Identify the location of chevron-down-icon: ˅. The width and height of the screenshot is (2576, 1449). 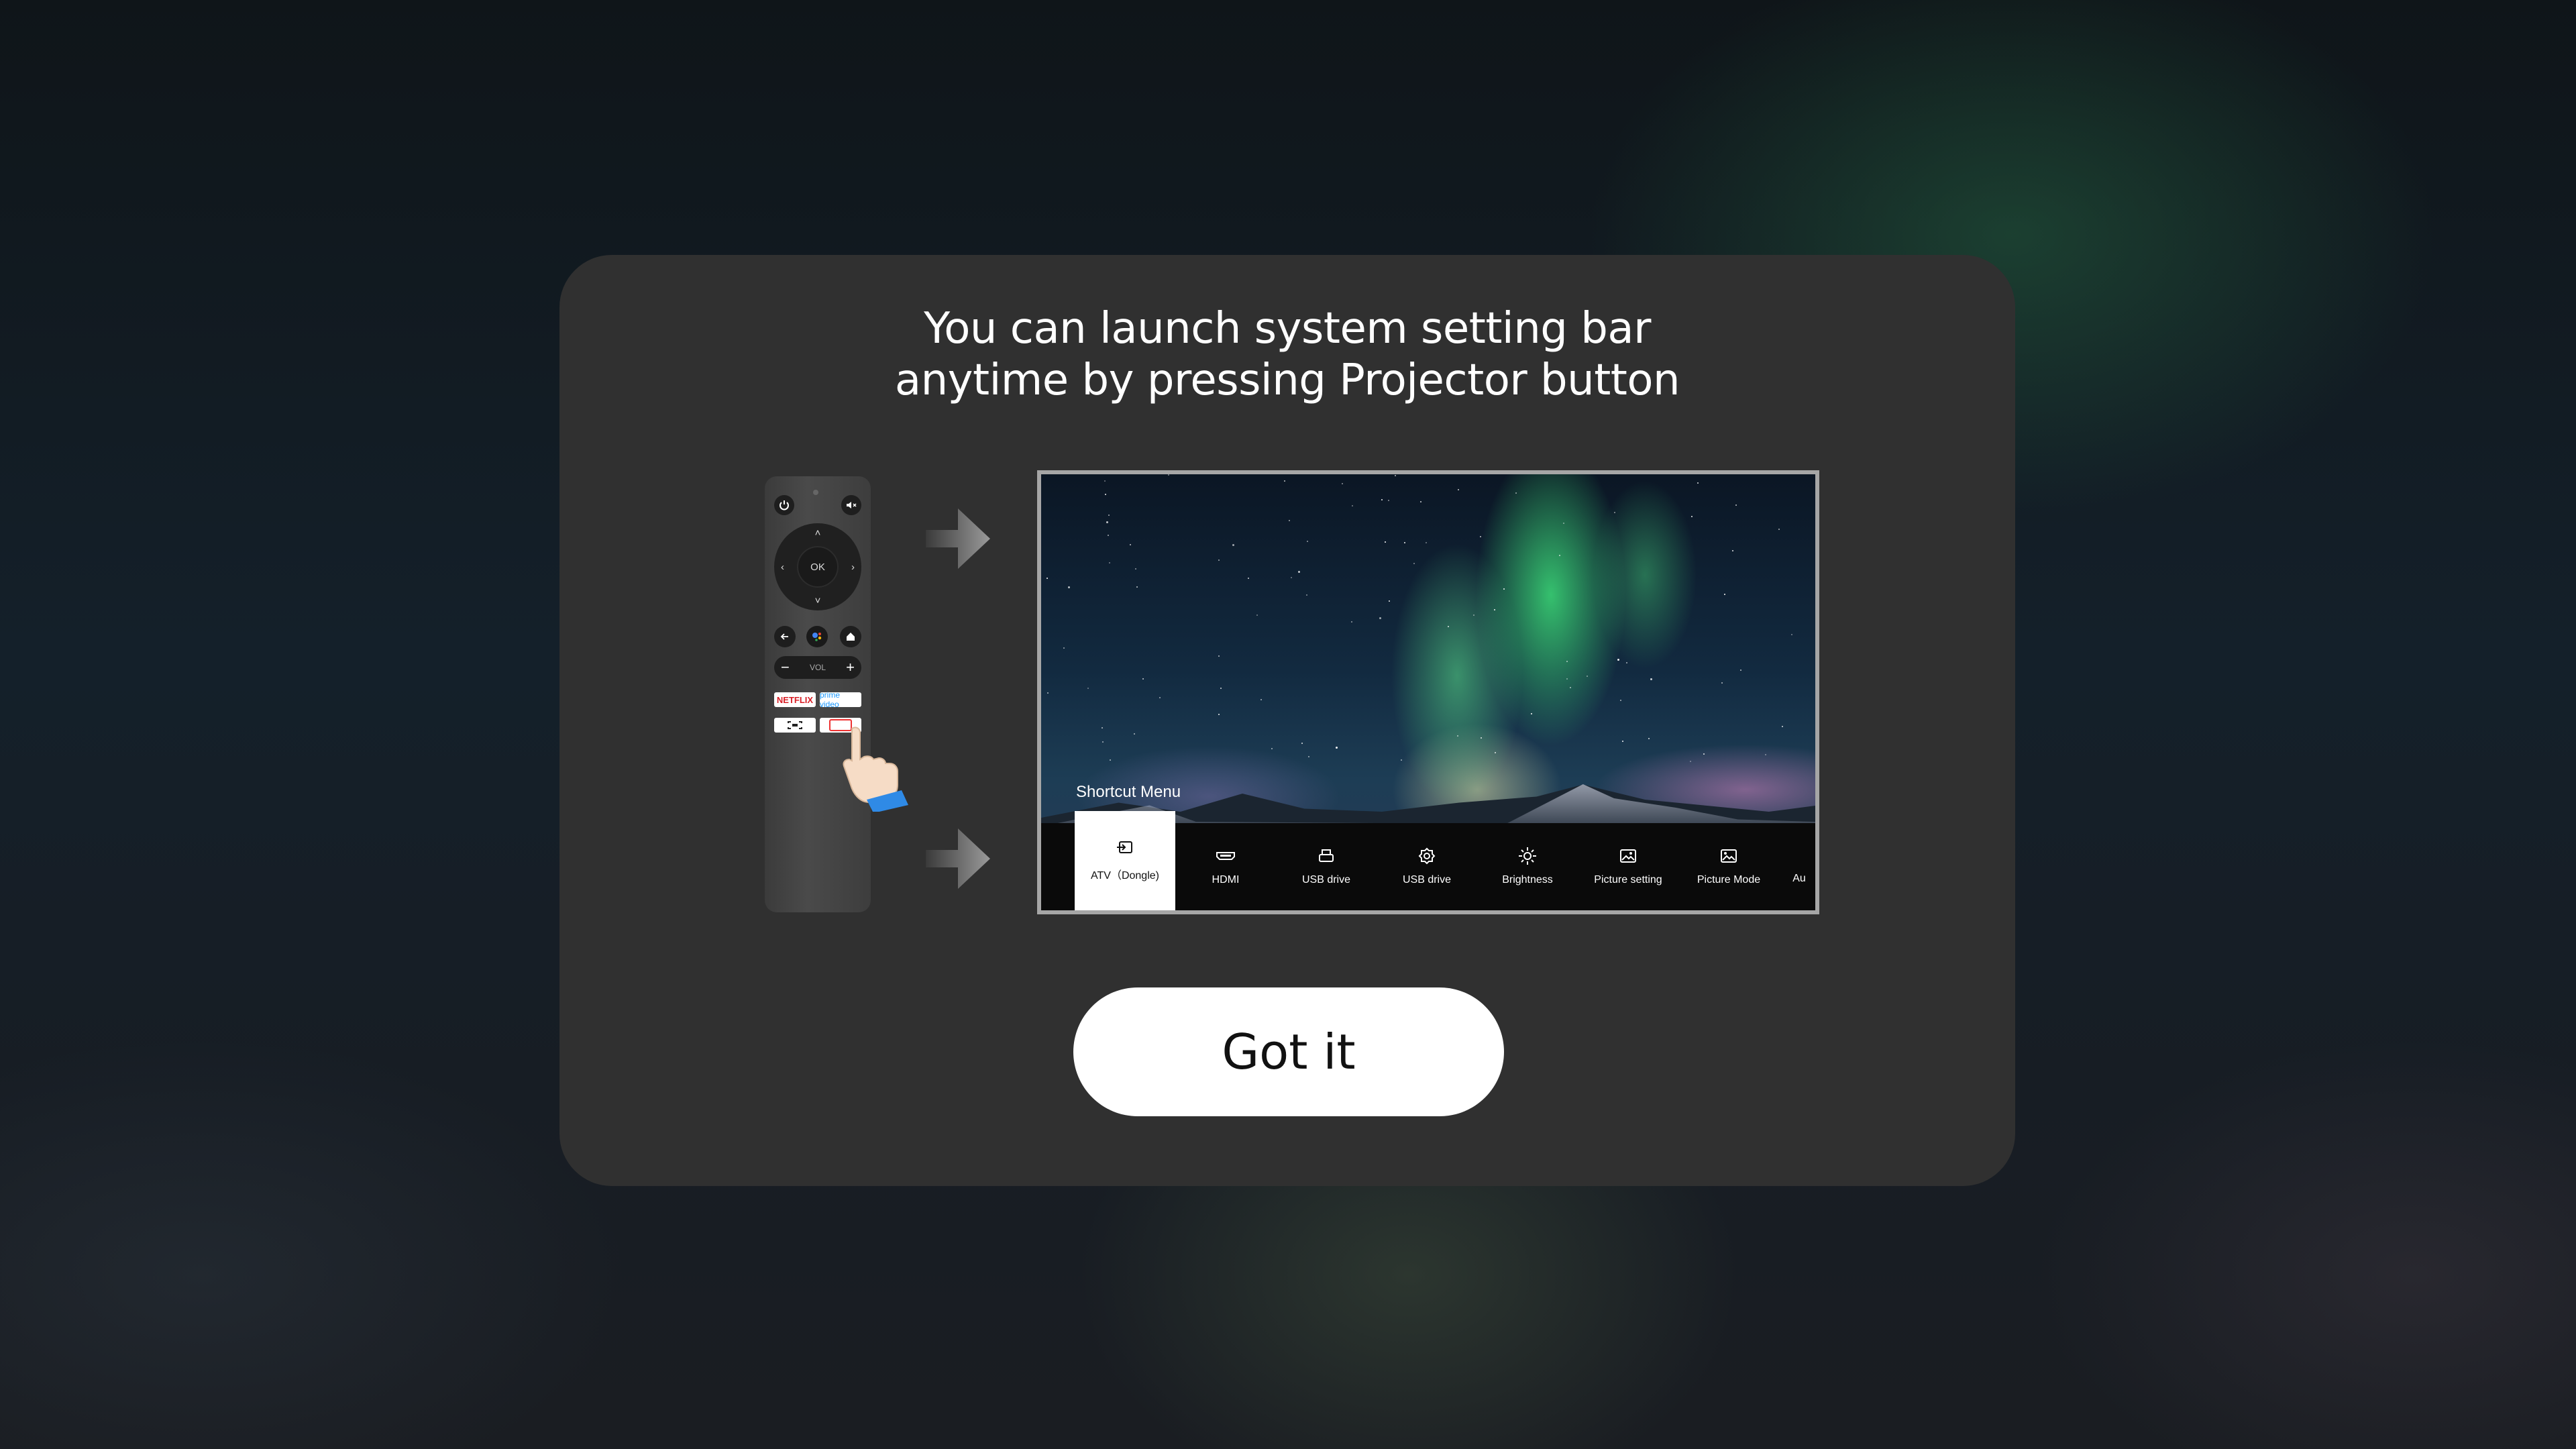
(817, 600).